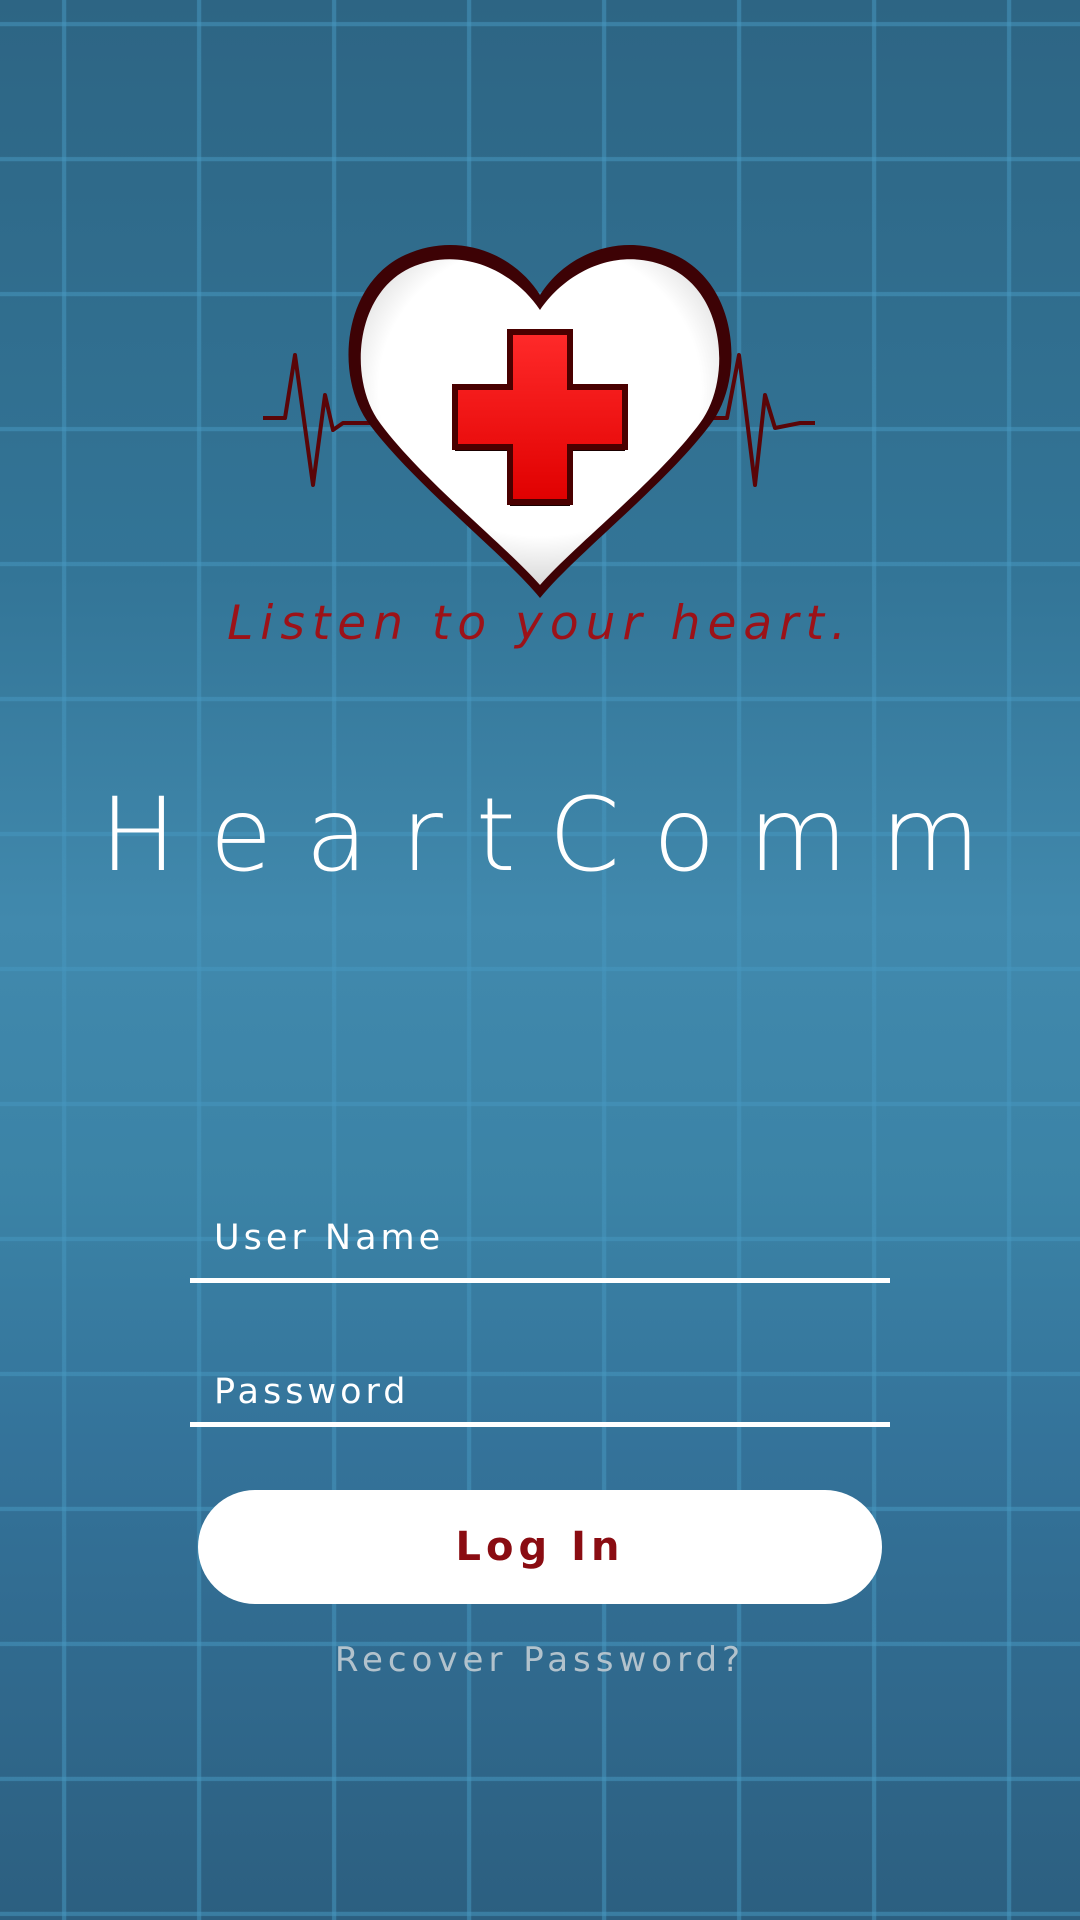  I want to click on app-title: HeartComm, so click(556, 835).